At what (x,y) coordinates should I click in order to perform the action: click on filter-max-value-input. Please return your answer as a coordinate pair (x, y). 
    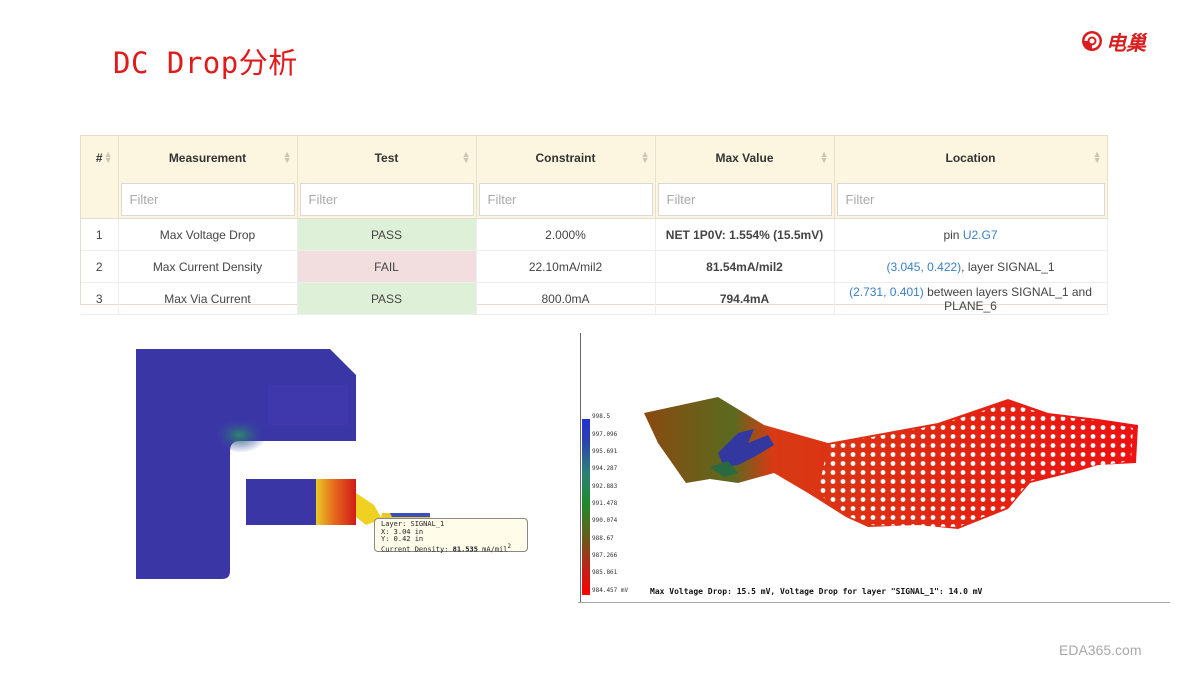
    Looking at the image, I should click on (744, 199).